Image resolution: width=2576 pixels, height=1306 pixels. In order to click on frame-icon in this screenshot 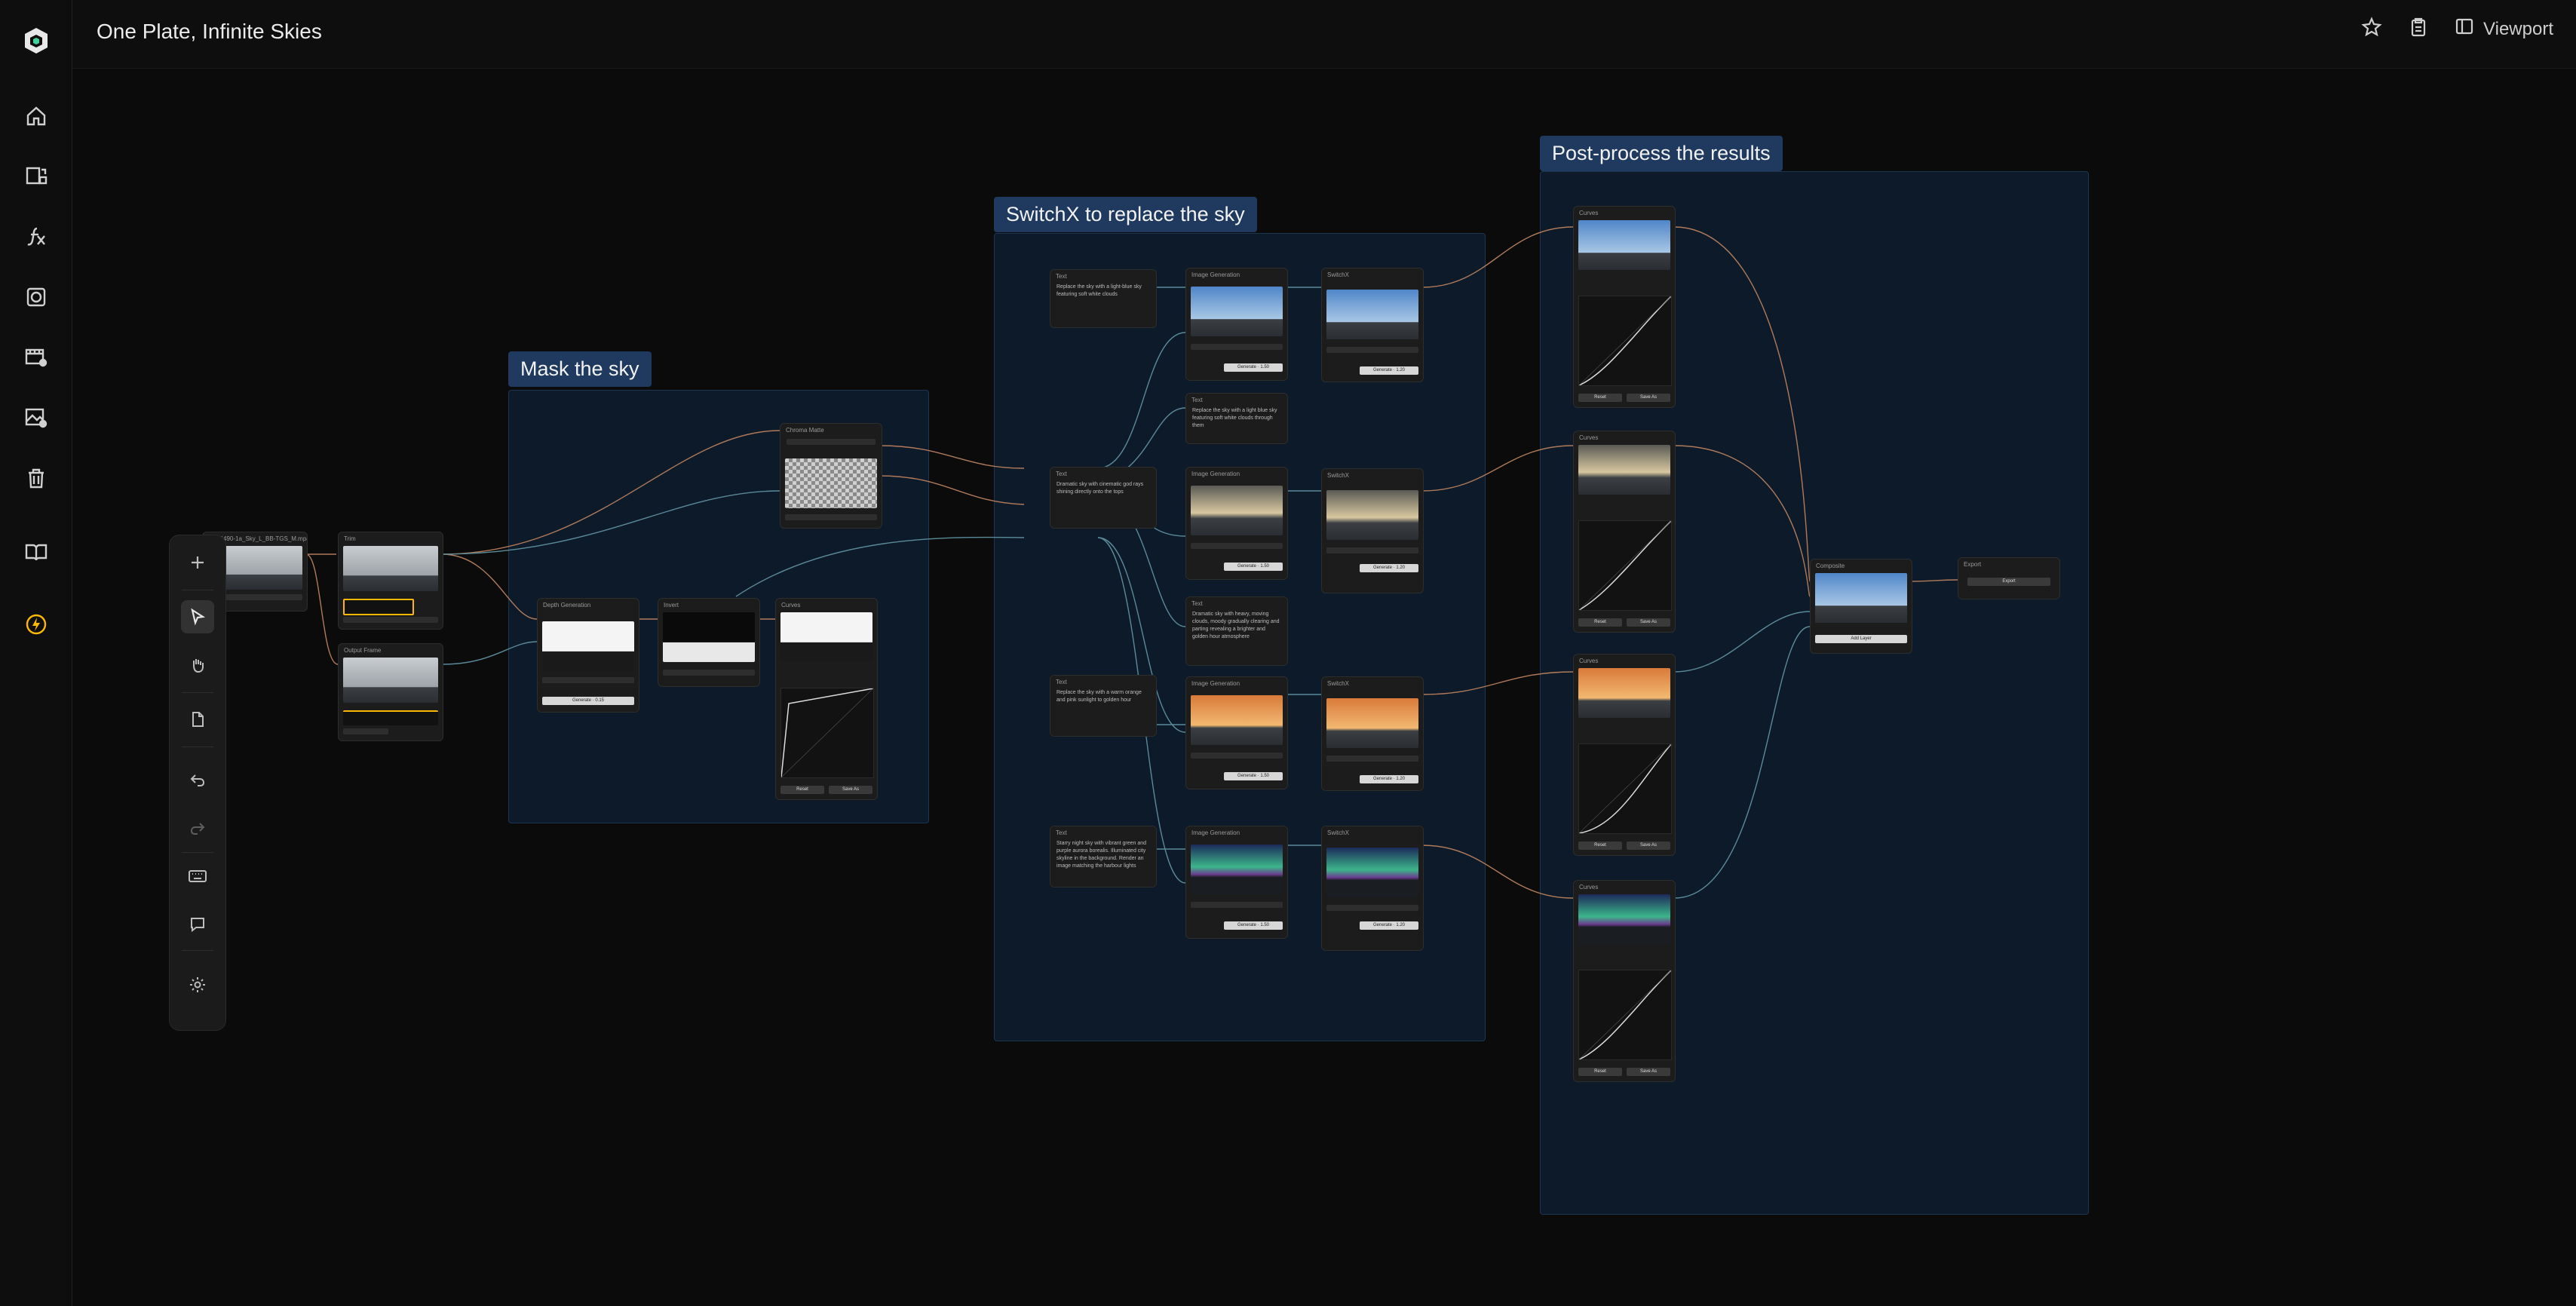, I will do `click(36, 297)`.